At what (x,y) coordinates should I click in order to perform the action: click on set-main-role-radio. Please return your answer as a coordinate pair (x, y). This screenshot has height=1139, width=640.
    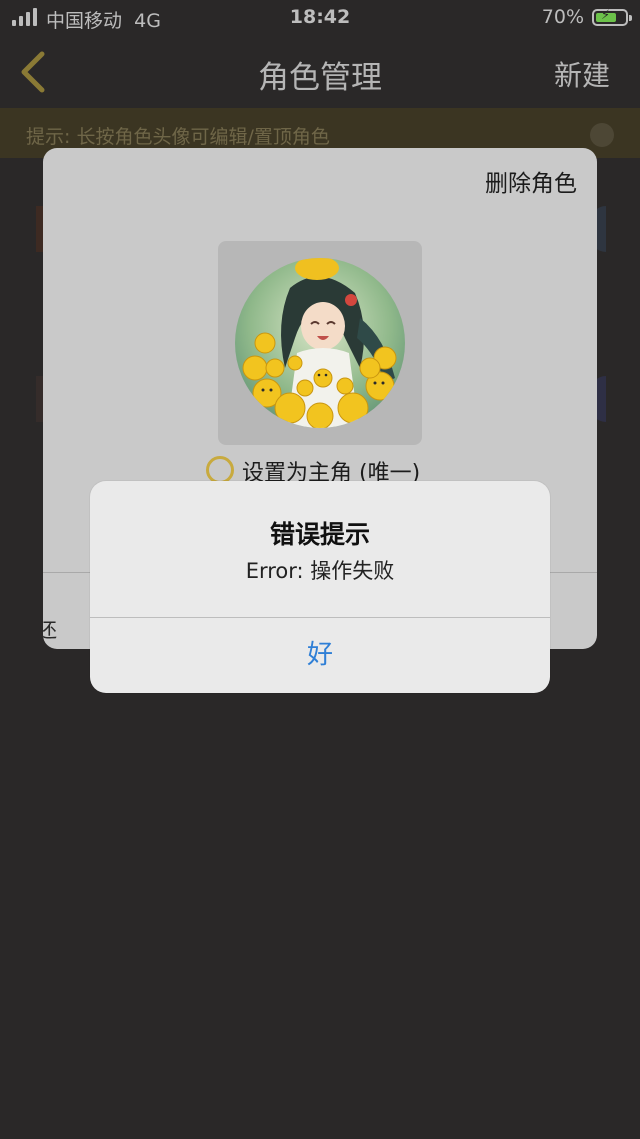
    Looking at the image, I should click on (220, 470).